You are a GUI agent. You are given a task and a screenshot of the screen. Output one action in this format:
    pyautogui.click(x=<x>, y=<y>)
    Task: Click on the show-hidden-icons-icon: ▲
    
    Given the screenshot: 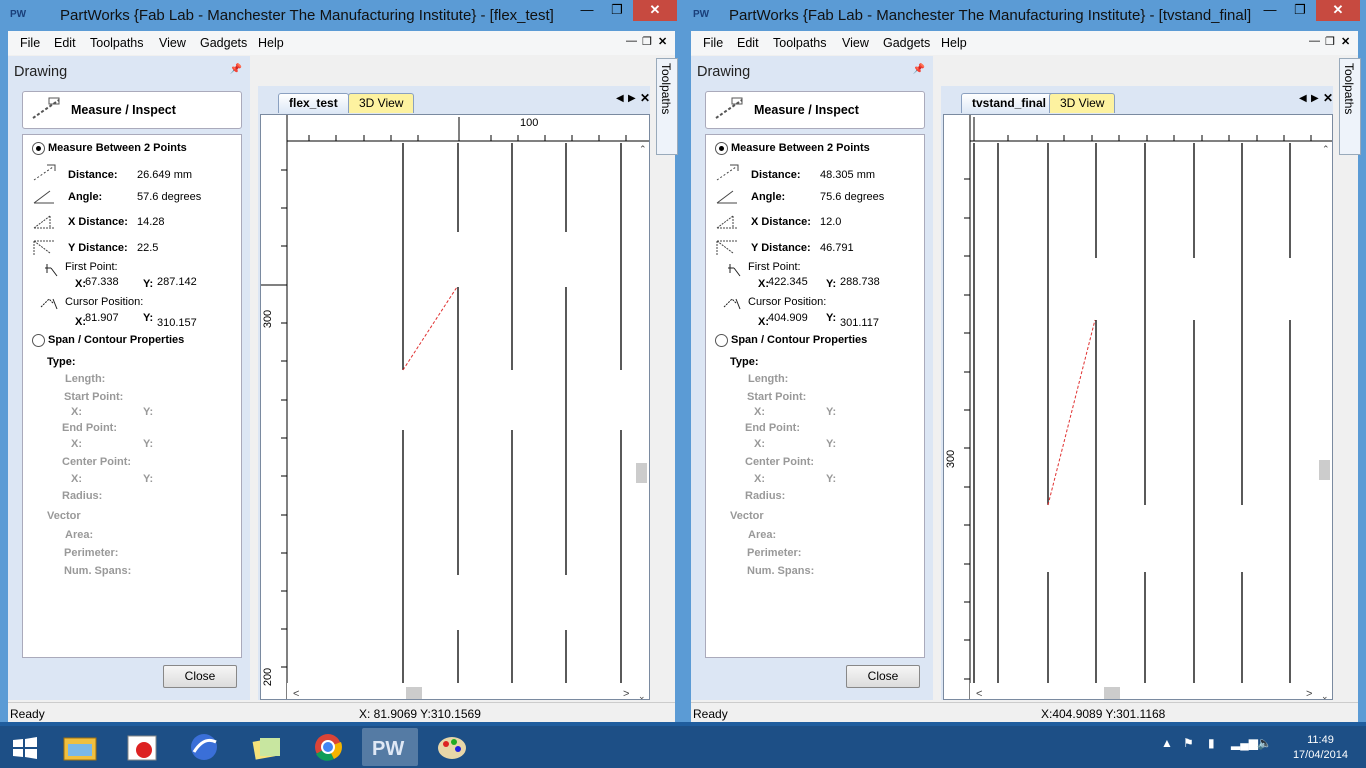 What is the action you would take?
    pyautogui.click(x=1167, y=743)
    